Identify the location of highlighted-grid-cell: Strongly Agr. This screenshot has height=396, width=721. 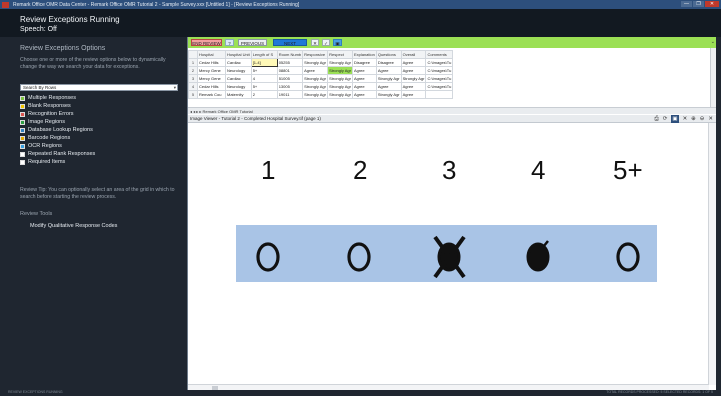
(340, 70).